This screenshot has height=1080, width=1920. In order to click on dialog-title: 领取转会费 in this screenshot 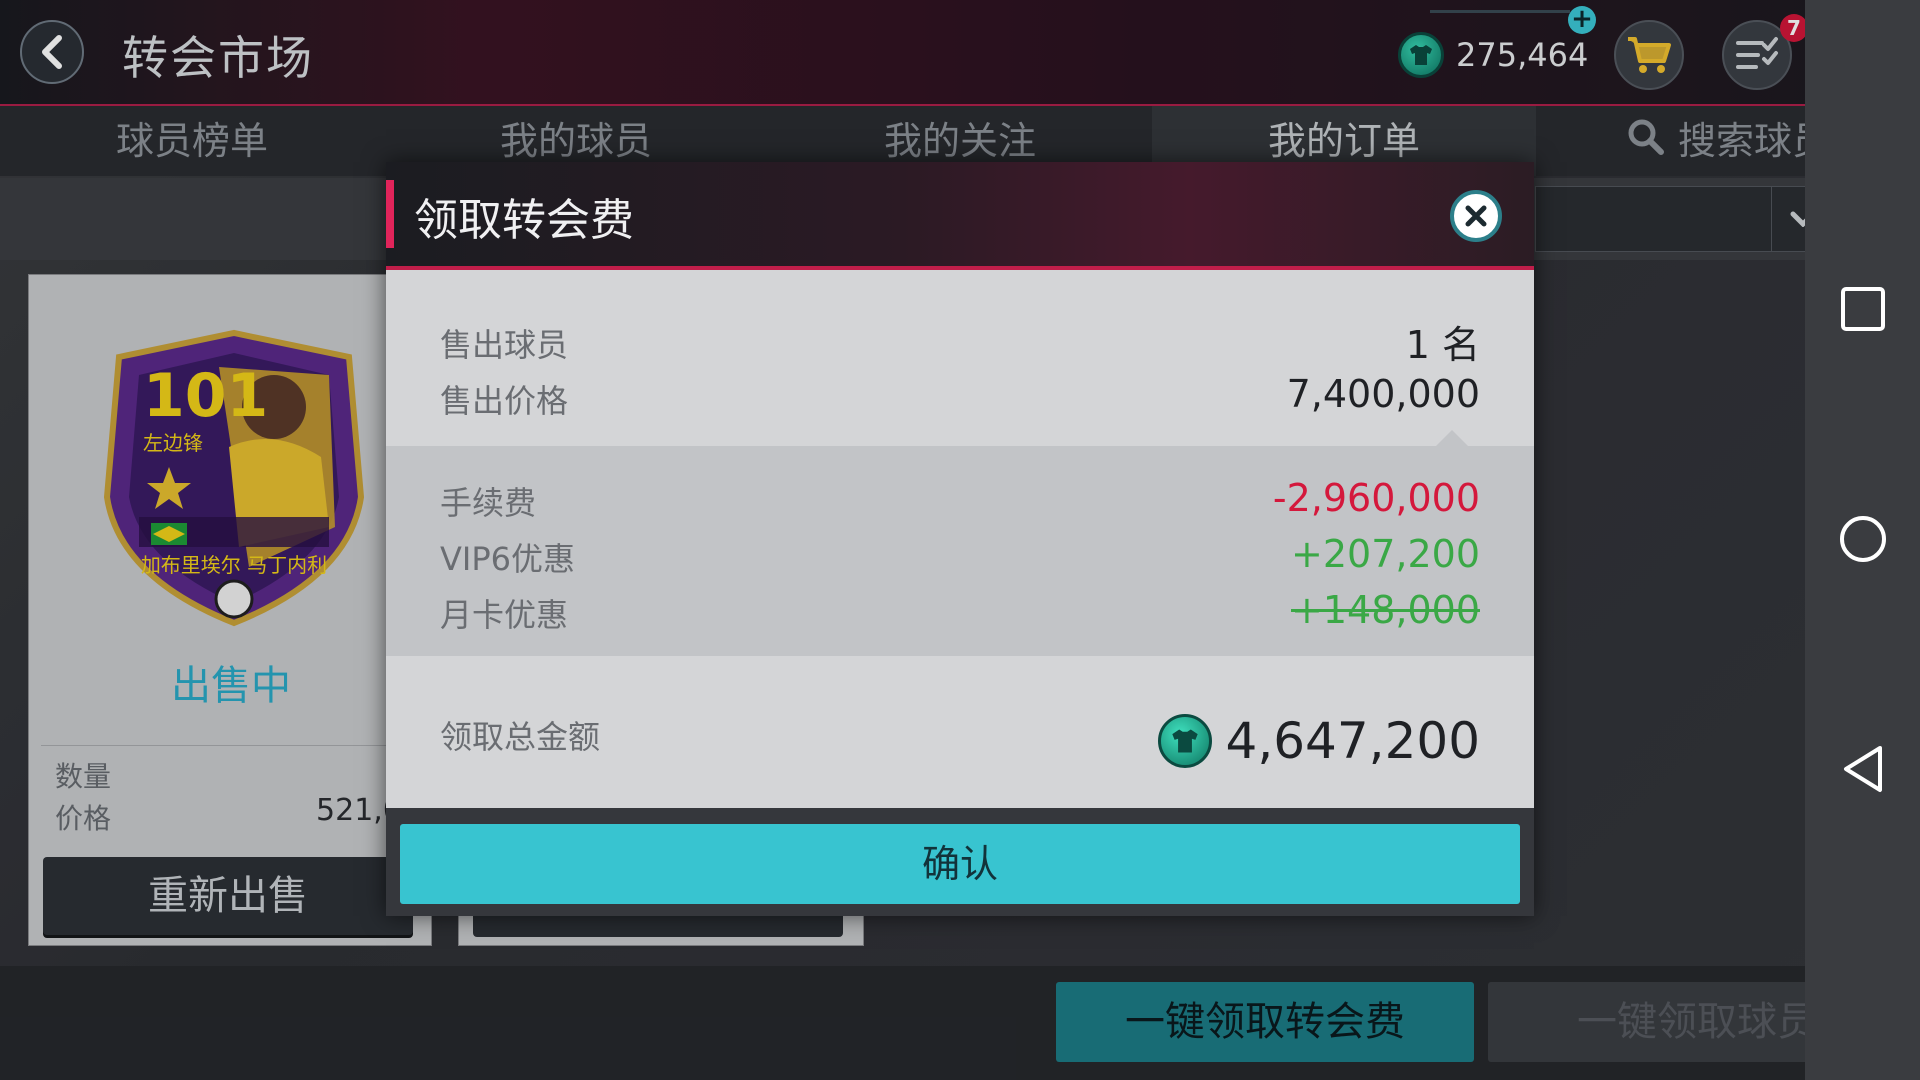, I will do `click(524, 220)`.